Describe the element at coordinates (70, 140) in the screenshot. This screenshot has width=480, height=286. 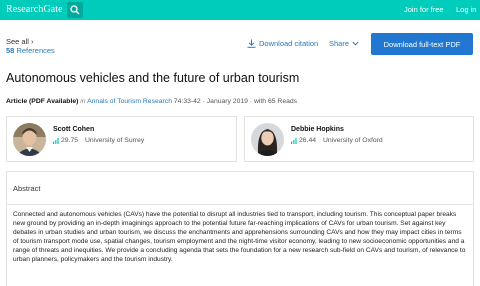
I see `rg-score: 29.75` at that location.